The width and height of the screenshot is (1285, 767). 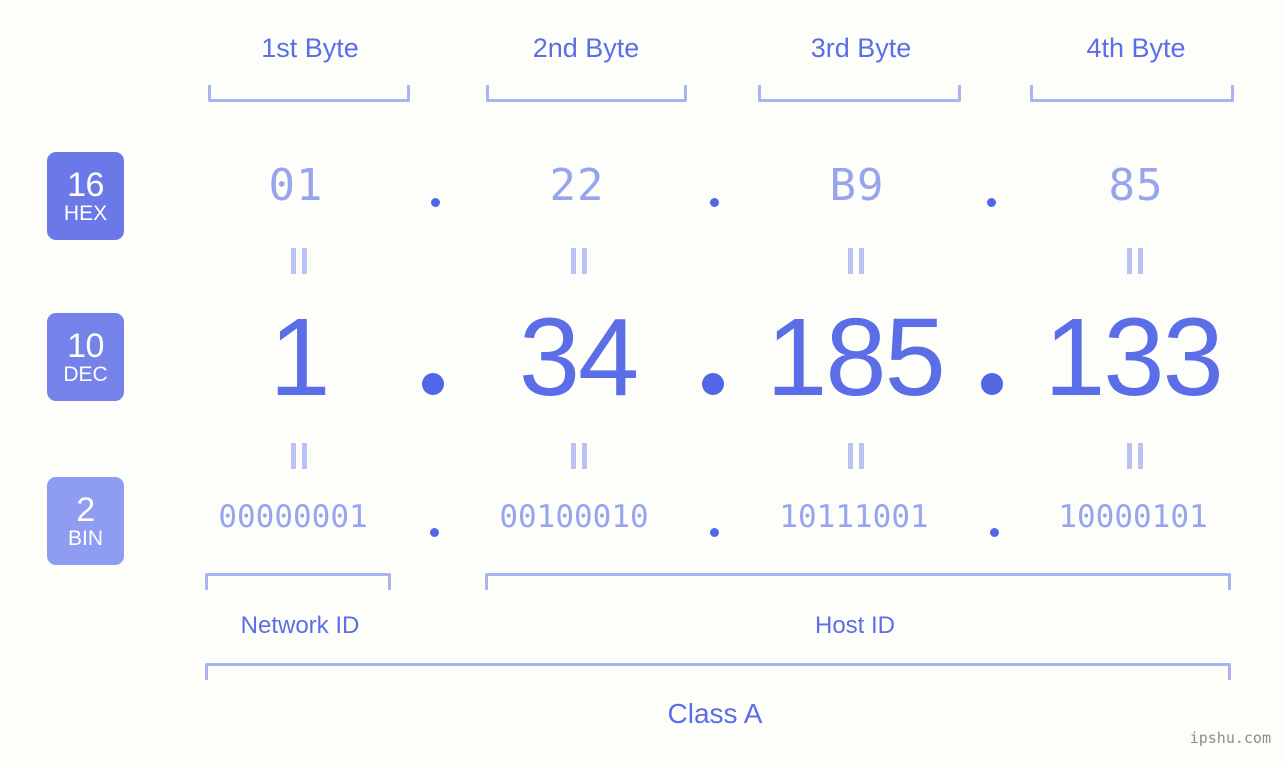 I want to click on byte-header-1: 1st Byte, so click(x=310, y=48).